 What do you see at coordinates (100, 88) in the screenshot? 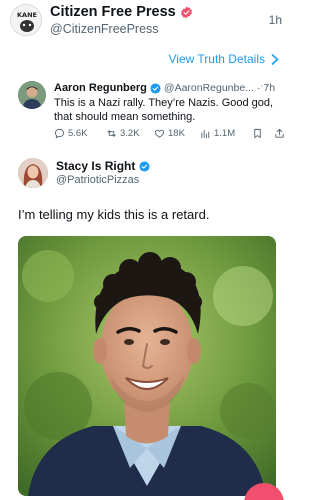
I see `truth-author-name: Aaron Regunberg` at bounding box center [100, 88].